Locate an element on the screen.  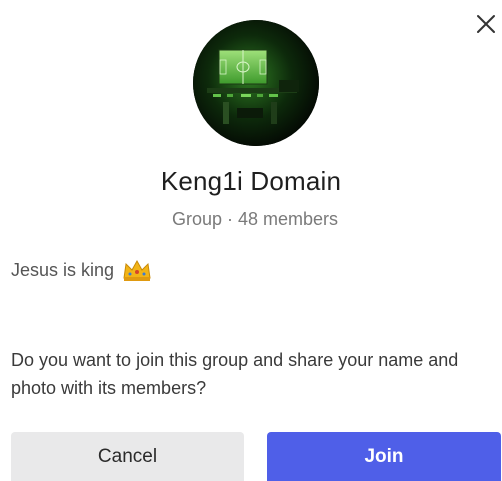
group-name: Keng1i Domain is located at coordinates (251, 181).